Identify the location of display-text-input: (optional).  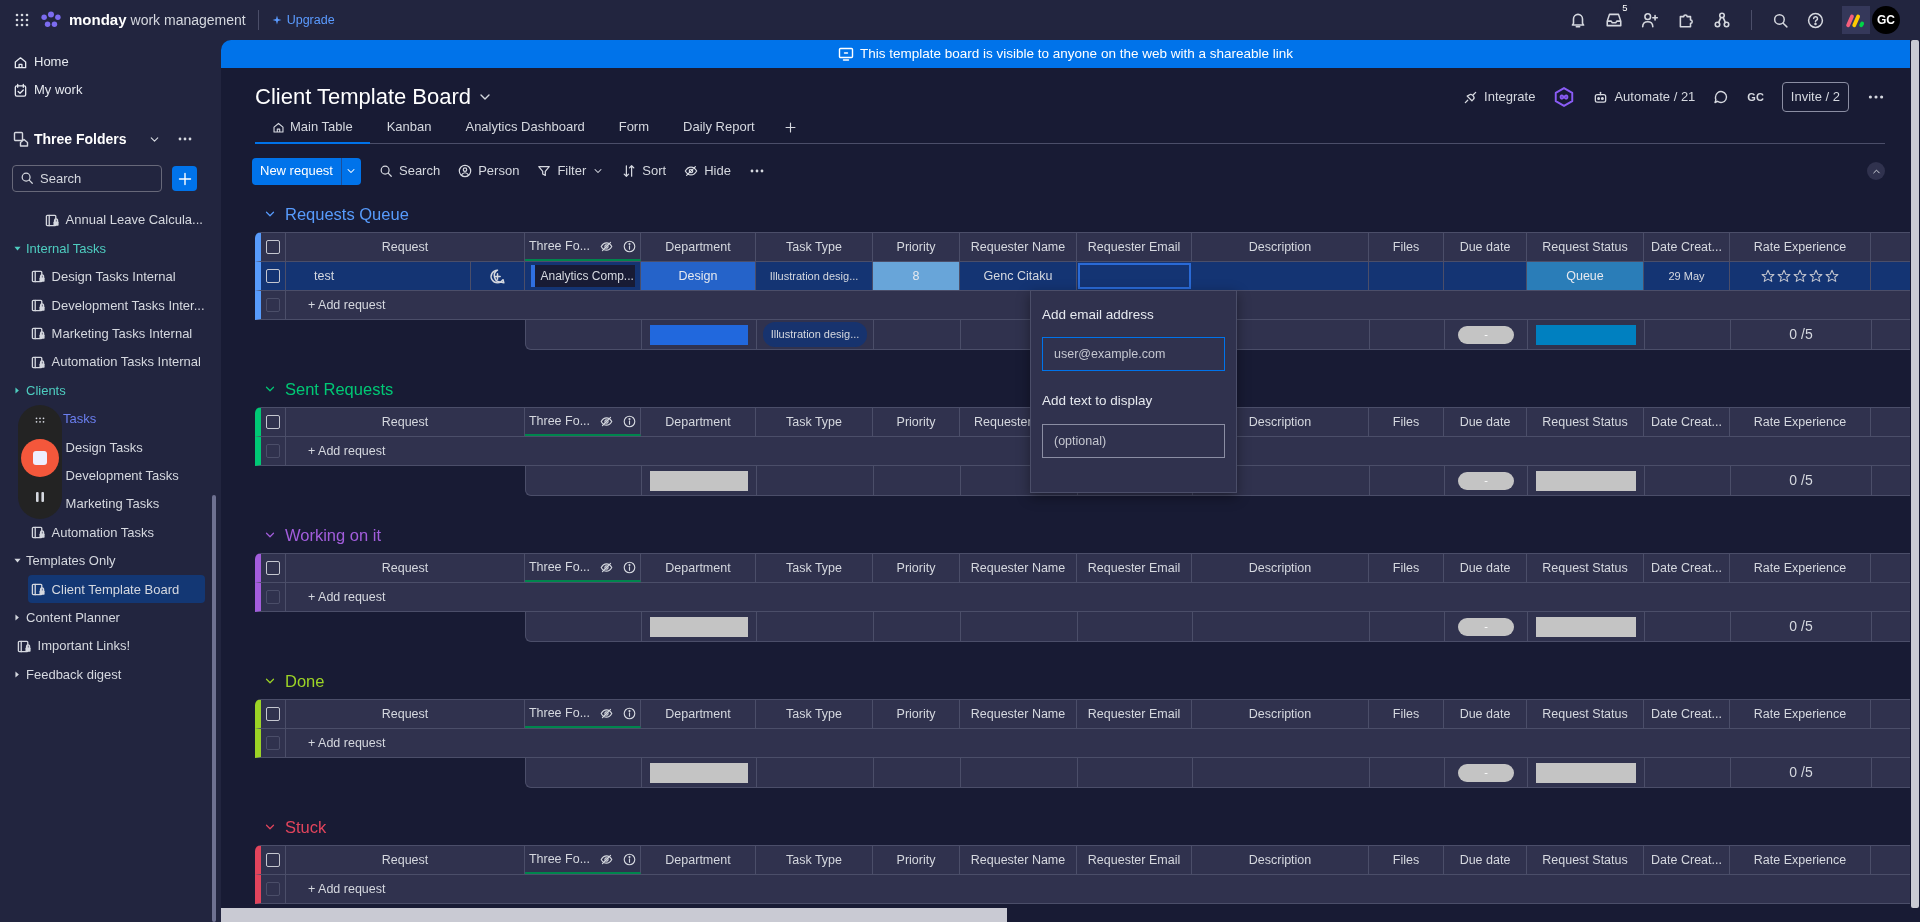
(1133, 440).